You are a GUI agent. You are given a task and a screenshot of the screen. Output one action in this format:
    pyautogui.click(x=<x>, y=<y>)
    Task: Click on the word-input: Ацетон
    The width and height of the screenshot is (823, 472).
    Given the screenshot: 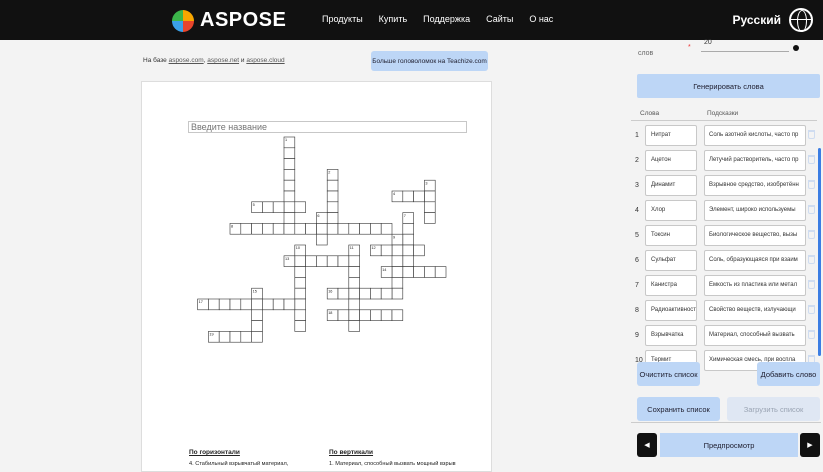 What is the action you would take?
    pyautogui.click(x=671, y=160)
    